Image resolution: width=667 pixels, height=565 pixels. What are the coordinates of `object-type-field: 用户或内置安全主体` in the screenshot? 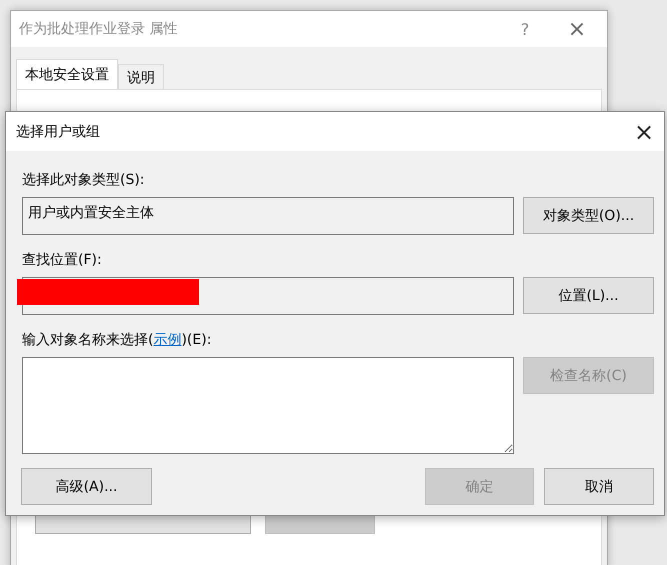 It's located at (268, 216).